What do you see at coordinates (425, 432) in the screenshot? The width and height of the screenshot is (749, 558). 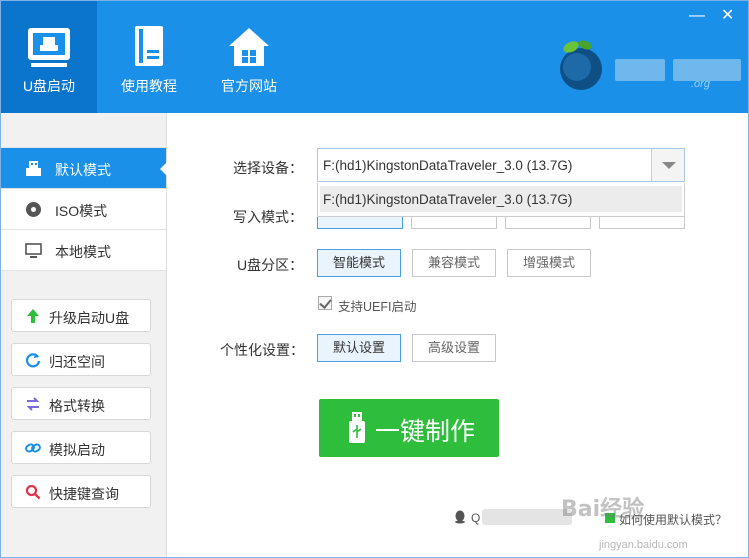 I see `make-button-label: 一键制作` at bounding box center [425, 432].